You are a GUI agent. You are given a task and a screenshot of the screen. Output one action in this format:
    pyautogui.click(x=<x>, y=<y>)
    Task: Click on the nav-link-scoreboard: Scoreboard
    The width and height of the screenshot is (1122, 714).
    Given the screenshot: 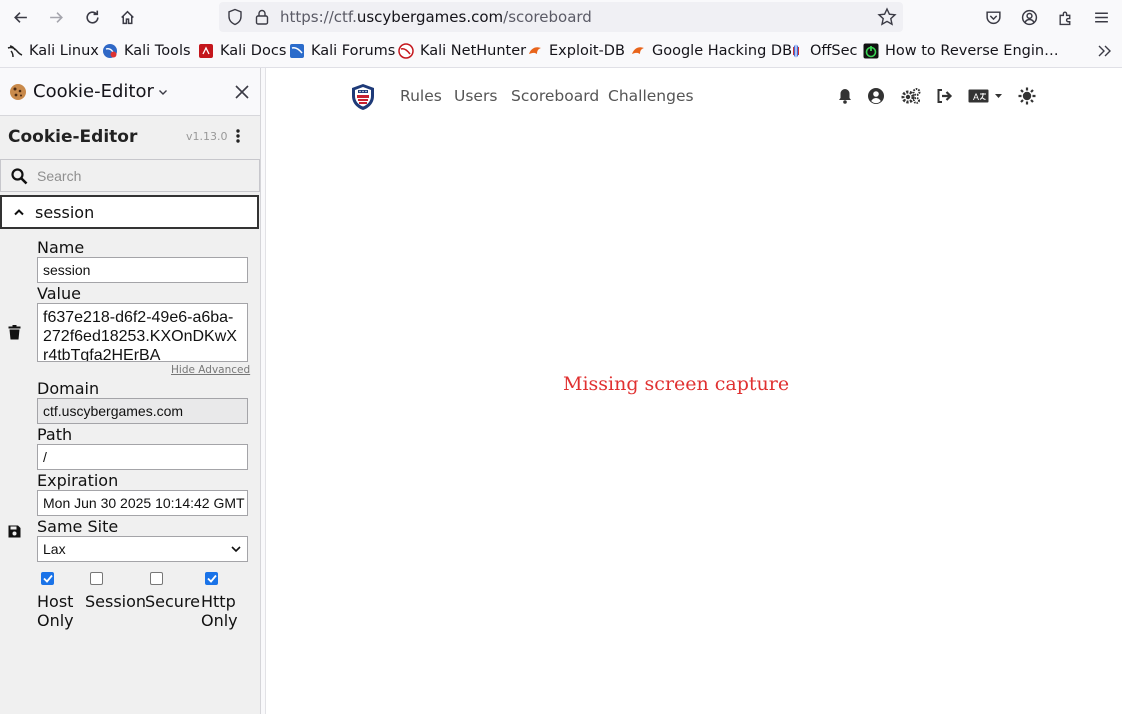 What is the action you would take?
    pyautogui.click(x=555, y=96)
    